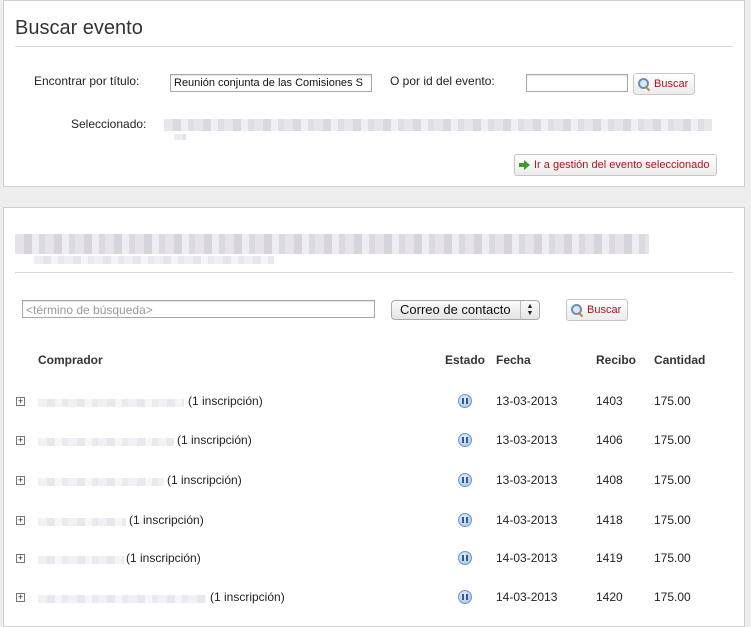 This screenshot has width=751, height=627. Describe the element at coordinates (442, 81) in the screenshot. I see `by-id-label: O por id del evento:` at that location.